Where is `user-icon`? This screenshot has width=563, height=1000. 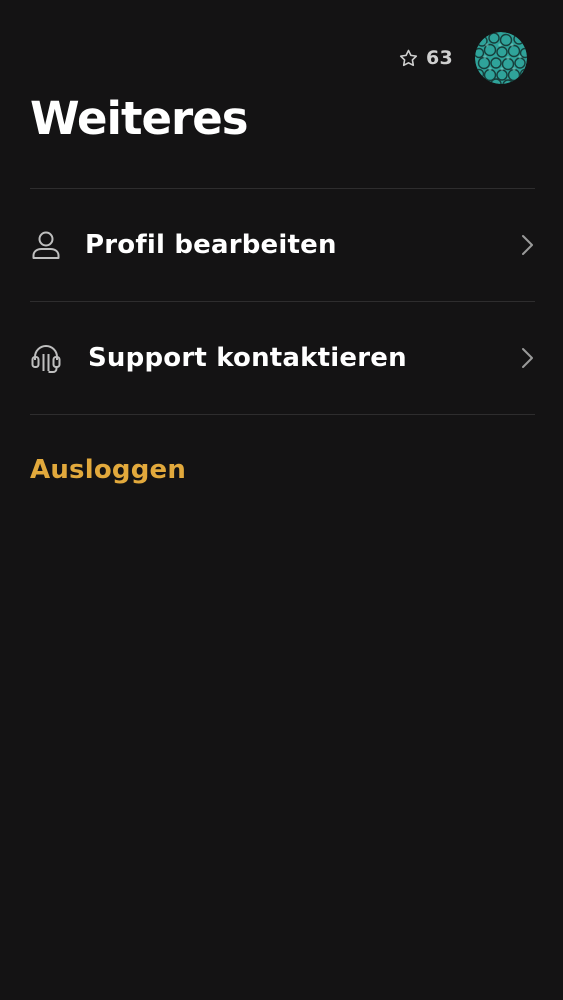
user-icon is located at coordinates (46, 245).